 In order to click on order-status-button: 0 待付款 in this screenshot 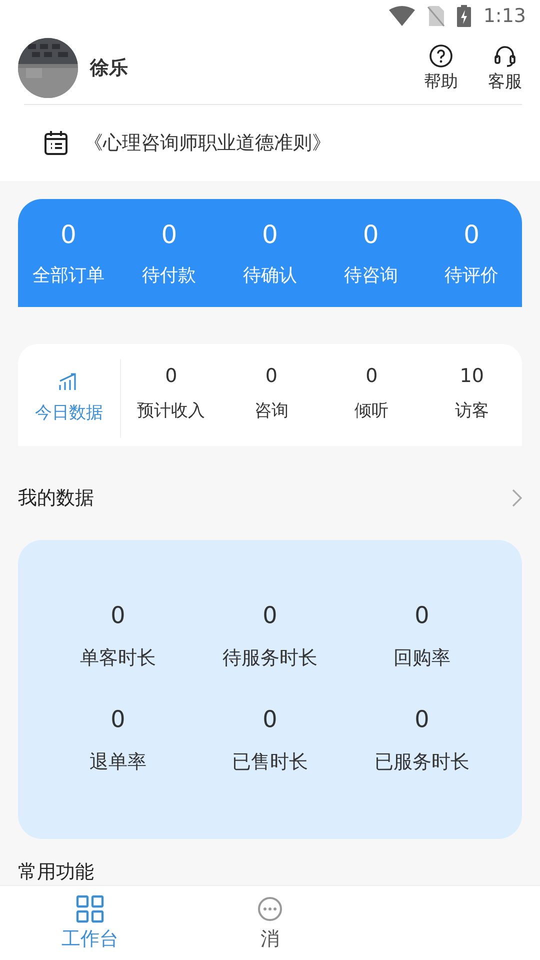, I will do `click(169, 253)`.